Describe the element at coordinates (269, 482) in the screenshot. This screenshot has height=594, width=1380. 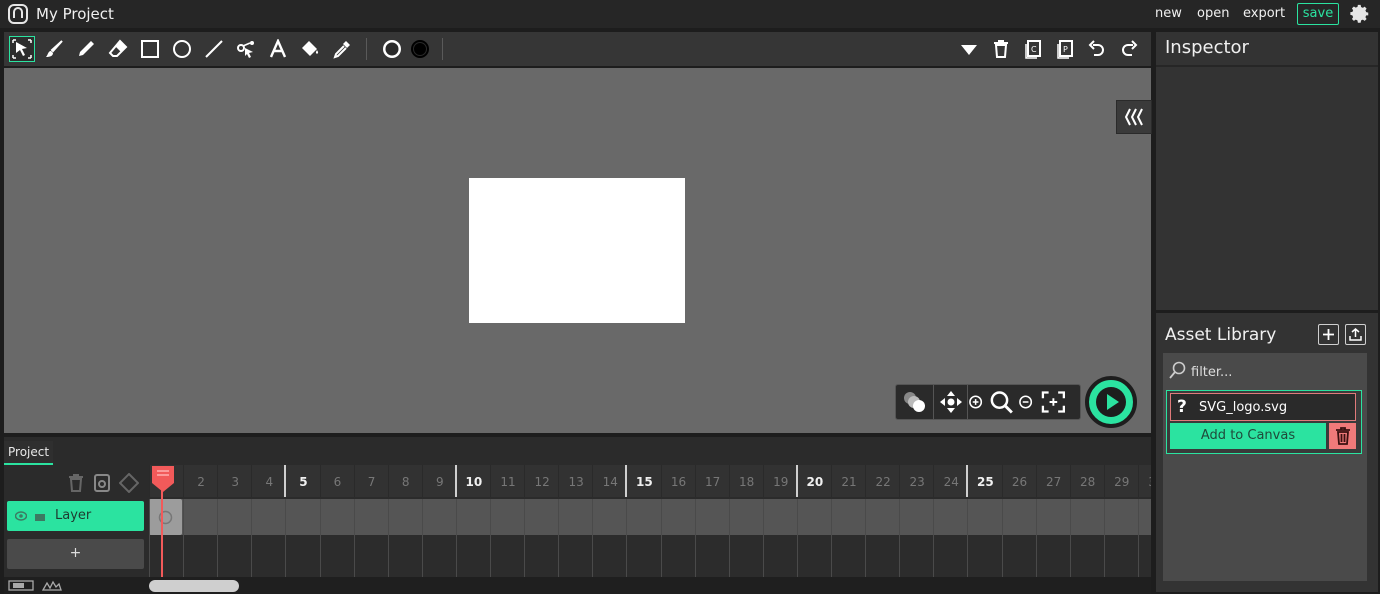
I see `frame-number: 4` at that location.